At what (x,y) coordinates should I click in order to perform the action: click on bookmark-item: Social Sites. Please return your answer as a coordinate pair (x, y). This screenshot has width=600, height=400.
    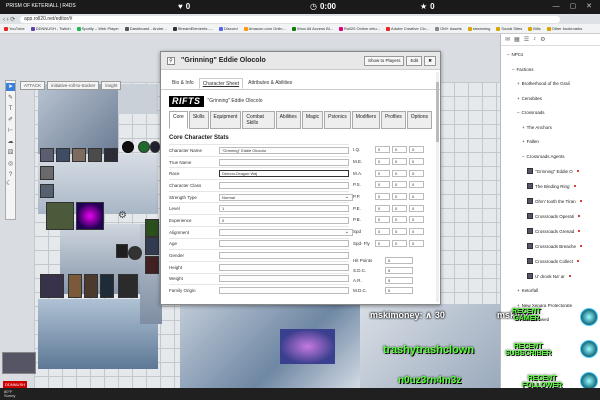
    Looking at the image, I should click on (509, 28).